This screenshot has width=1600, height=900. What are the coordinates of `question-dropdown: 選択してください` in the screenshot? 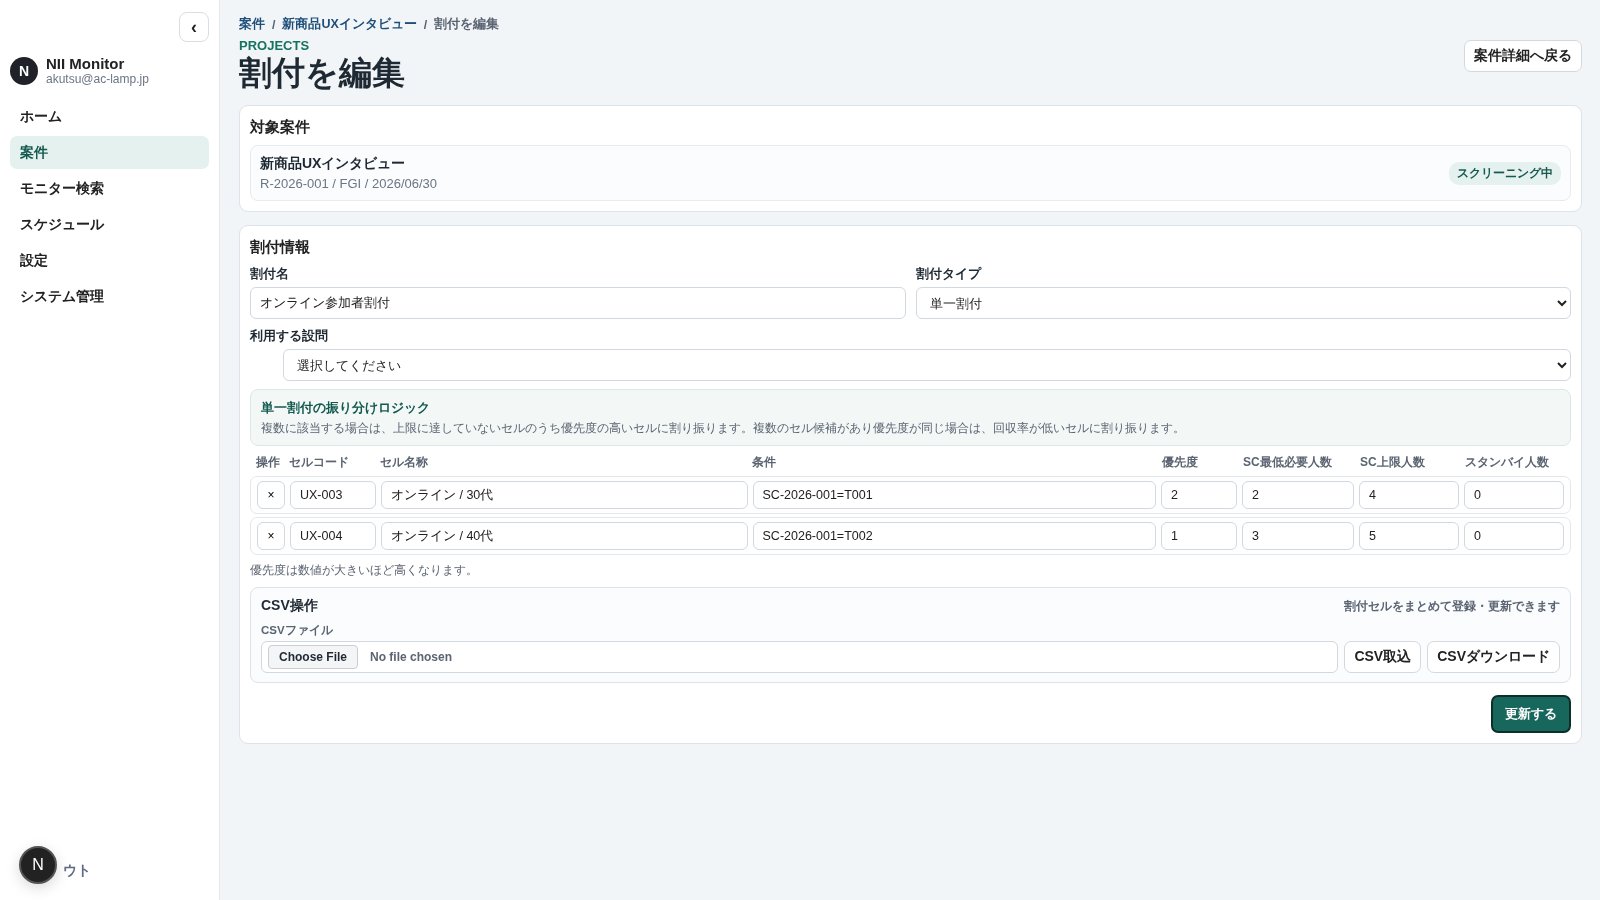 It's located at (927, 365).